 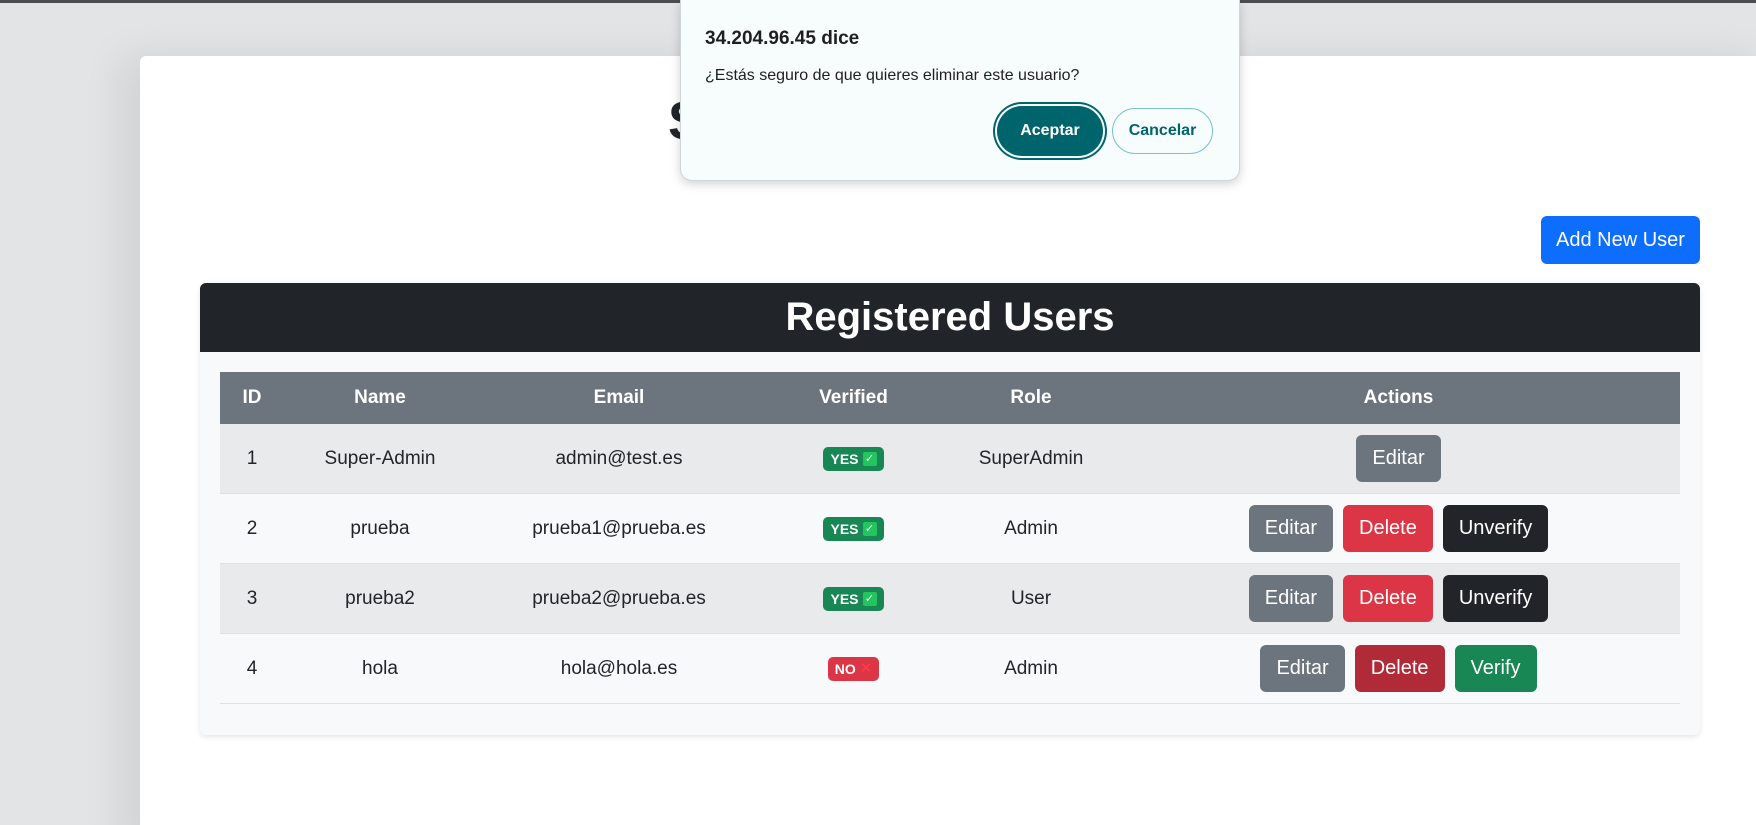 What do you see at coordinates (380, 398) in the screenshot?
I see `column-header-name: Name` at bounding box center [380, 398].